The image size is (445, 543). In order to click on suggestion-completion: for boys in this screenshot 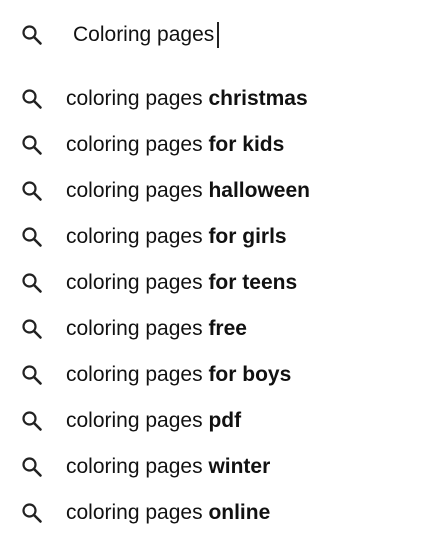, I will do `click(250, 374)`.